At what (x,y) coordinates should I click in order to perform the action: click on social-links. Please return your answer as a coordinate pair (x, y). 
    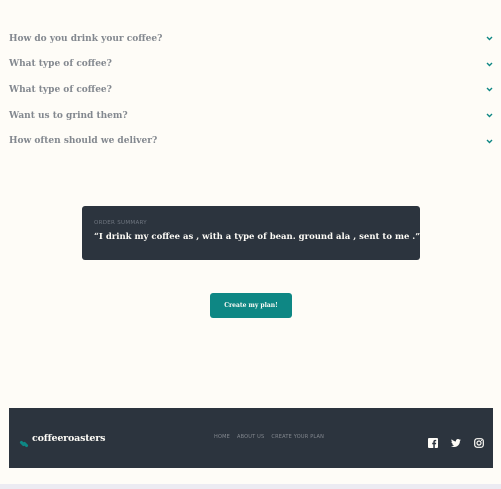
    Looking at the image, I should click on (456, 440).